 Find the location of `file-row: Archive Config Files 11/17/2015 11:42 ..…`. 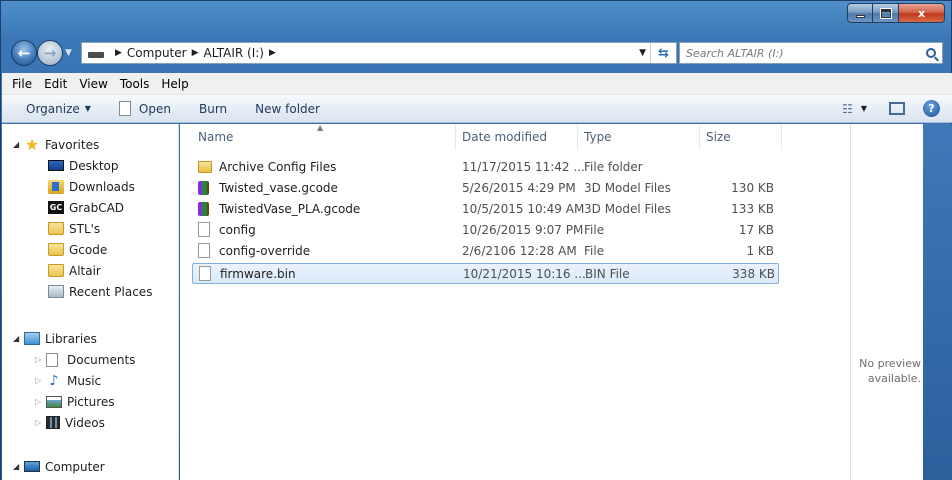

file-row: Archive Config Files 11/17/2015 11:42 ..… is located at coordinates (485, 167).